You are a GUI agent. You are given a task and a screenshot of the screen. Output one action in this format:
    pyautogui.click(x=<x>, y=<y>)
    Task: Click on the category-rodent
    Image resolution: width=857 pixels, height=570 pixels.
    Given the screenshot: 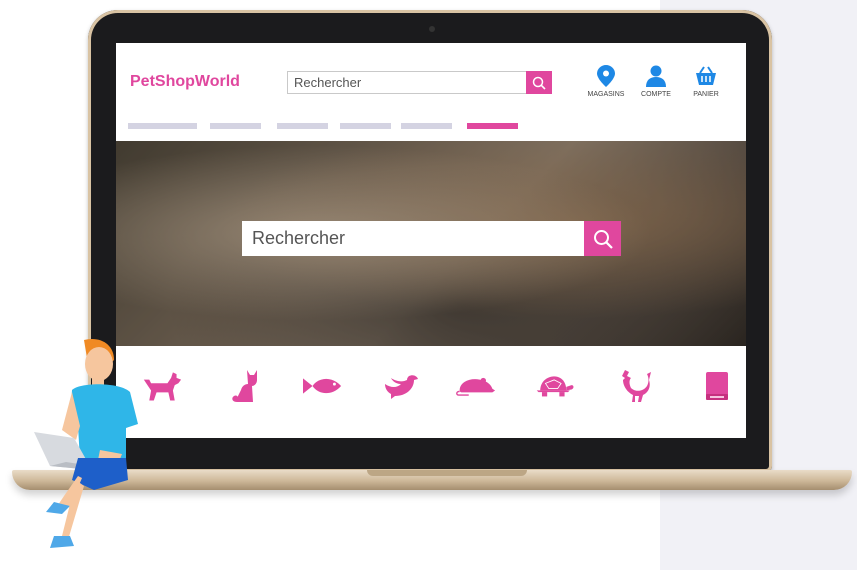 What is the action you would take?
    pyautogui.click(x=476, y=386)
    